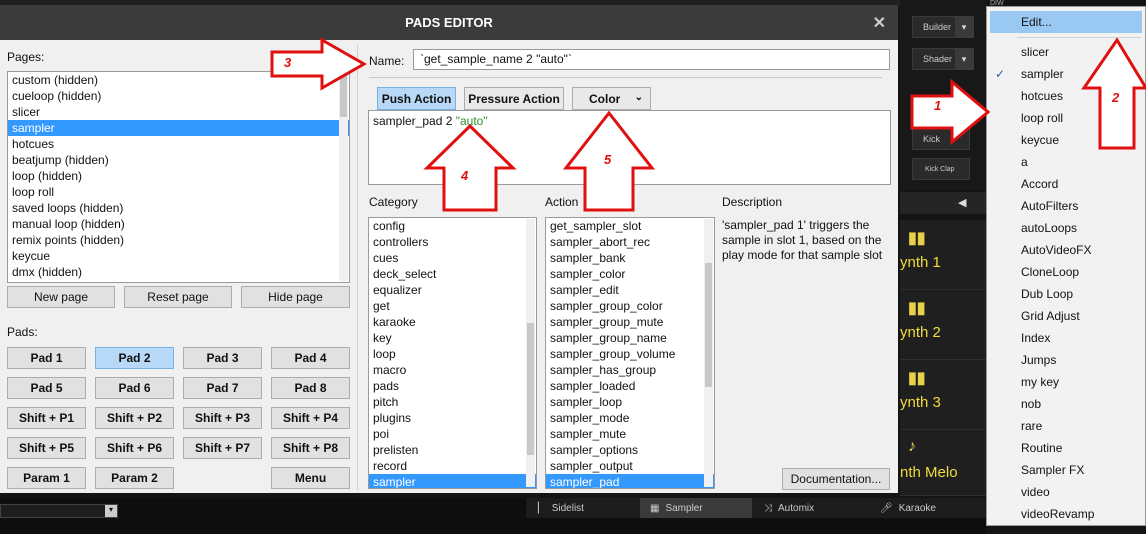 The height and width of the screenshot is (534, 1146). Describe the element at coordinates (608, 159) in the screenshot. I see `annotation-5: 5` at that location.